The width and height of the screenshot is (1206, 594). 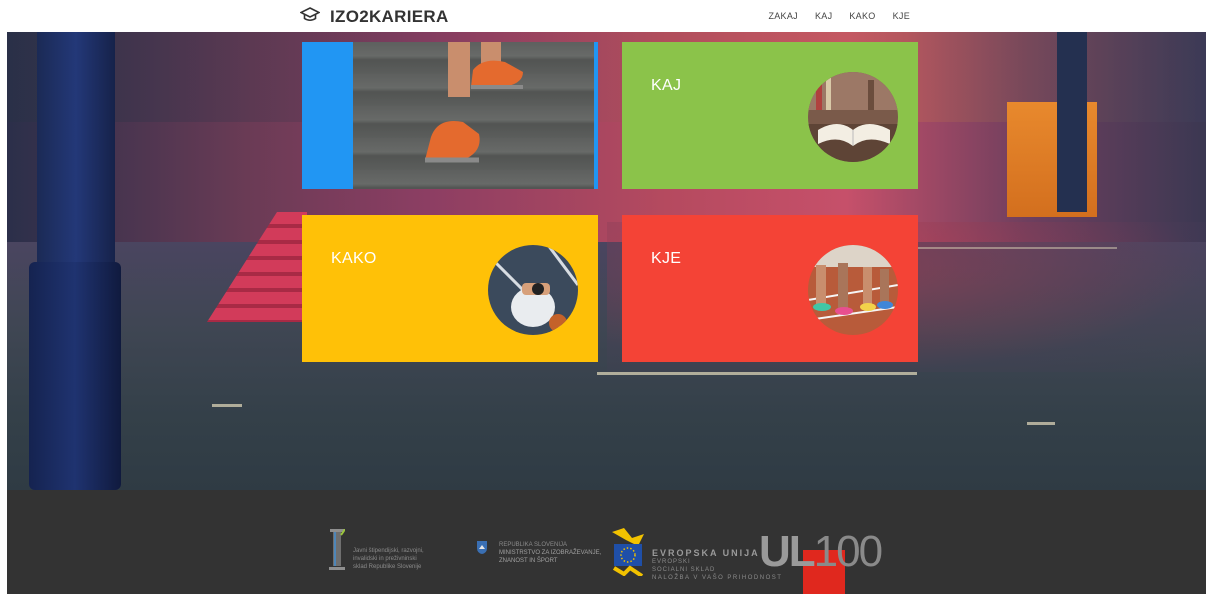 What do you see at coordinates (533, 290) in the screenshot?
I see `watch-wrist-photo` at bounding box center [533, 290].